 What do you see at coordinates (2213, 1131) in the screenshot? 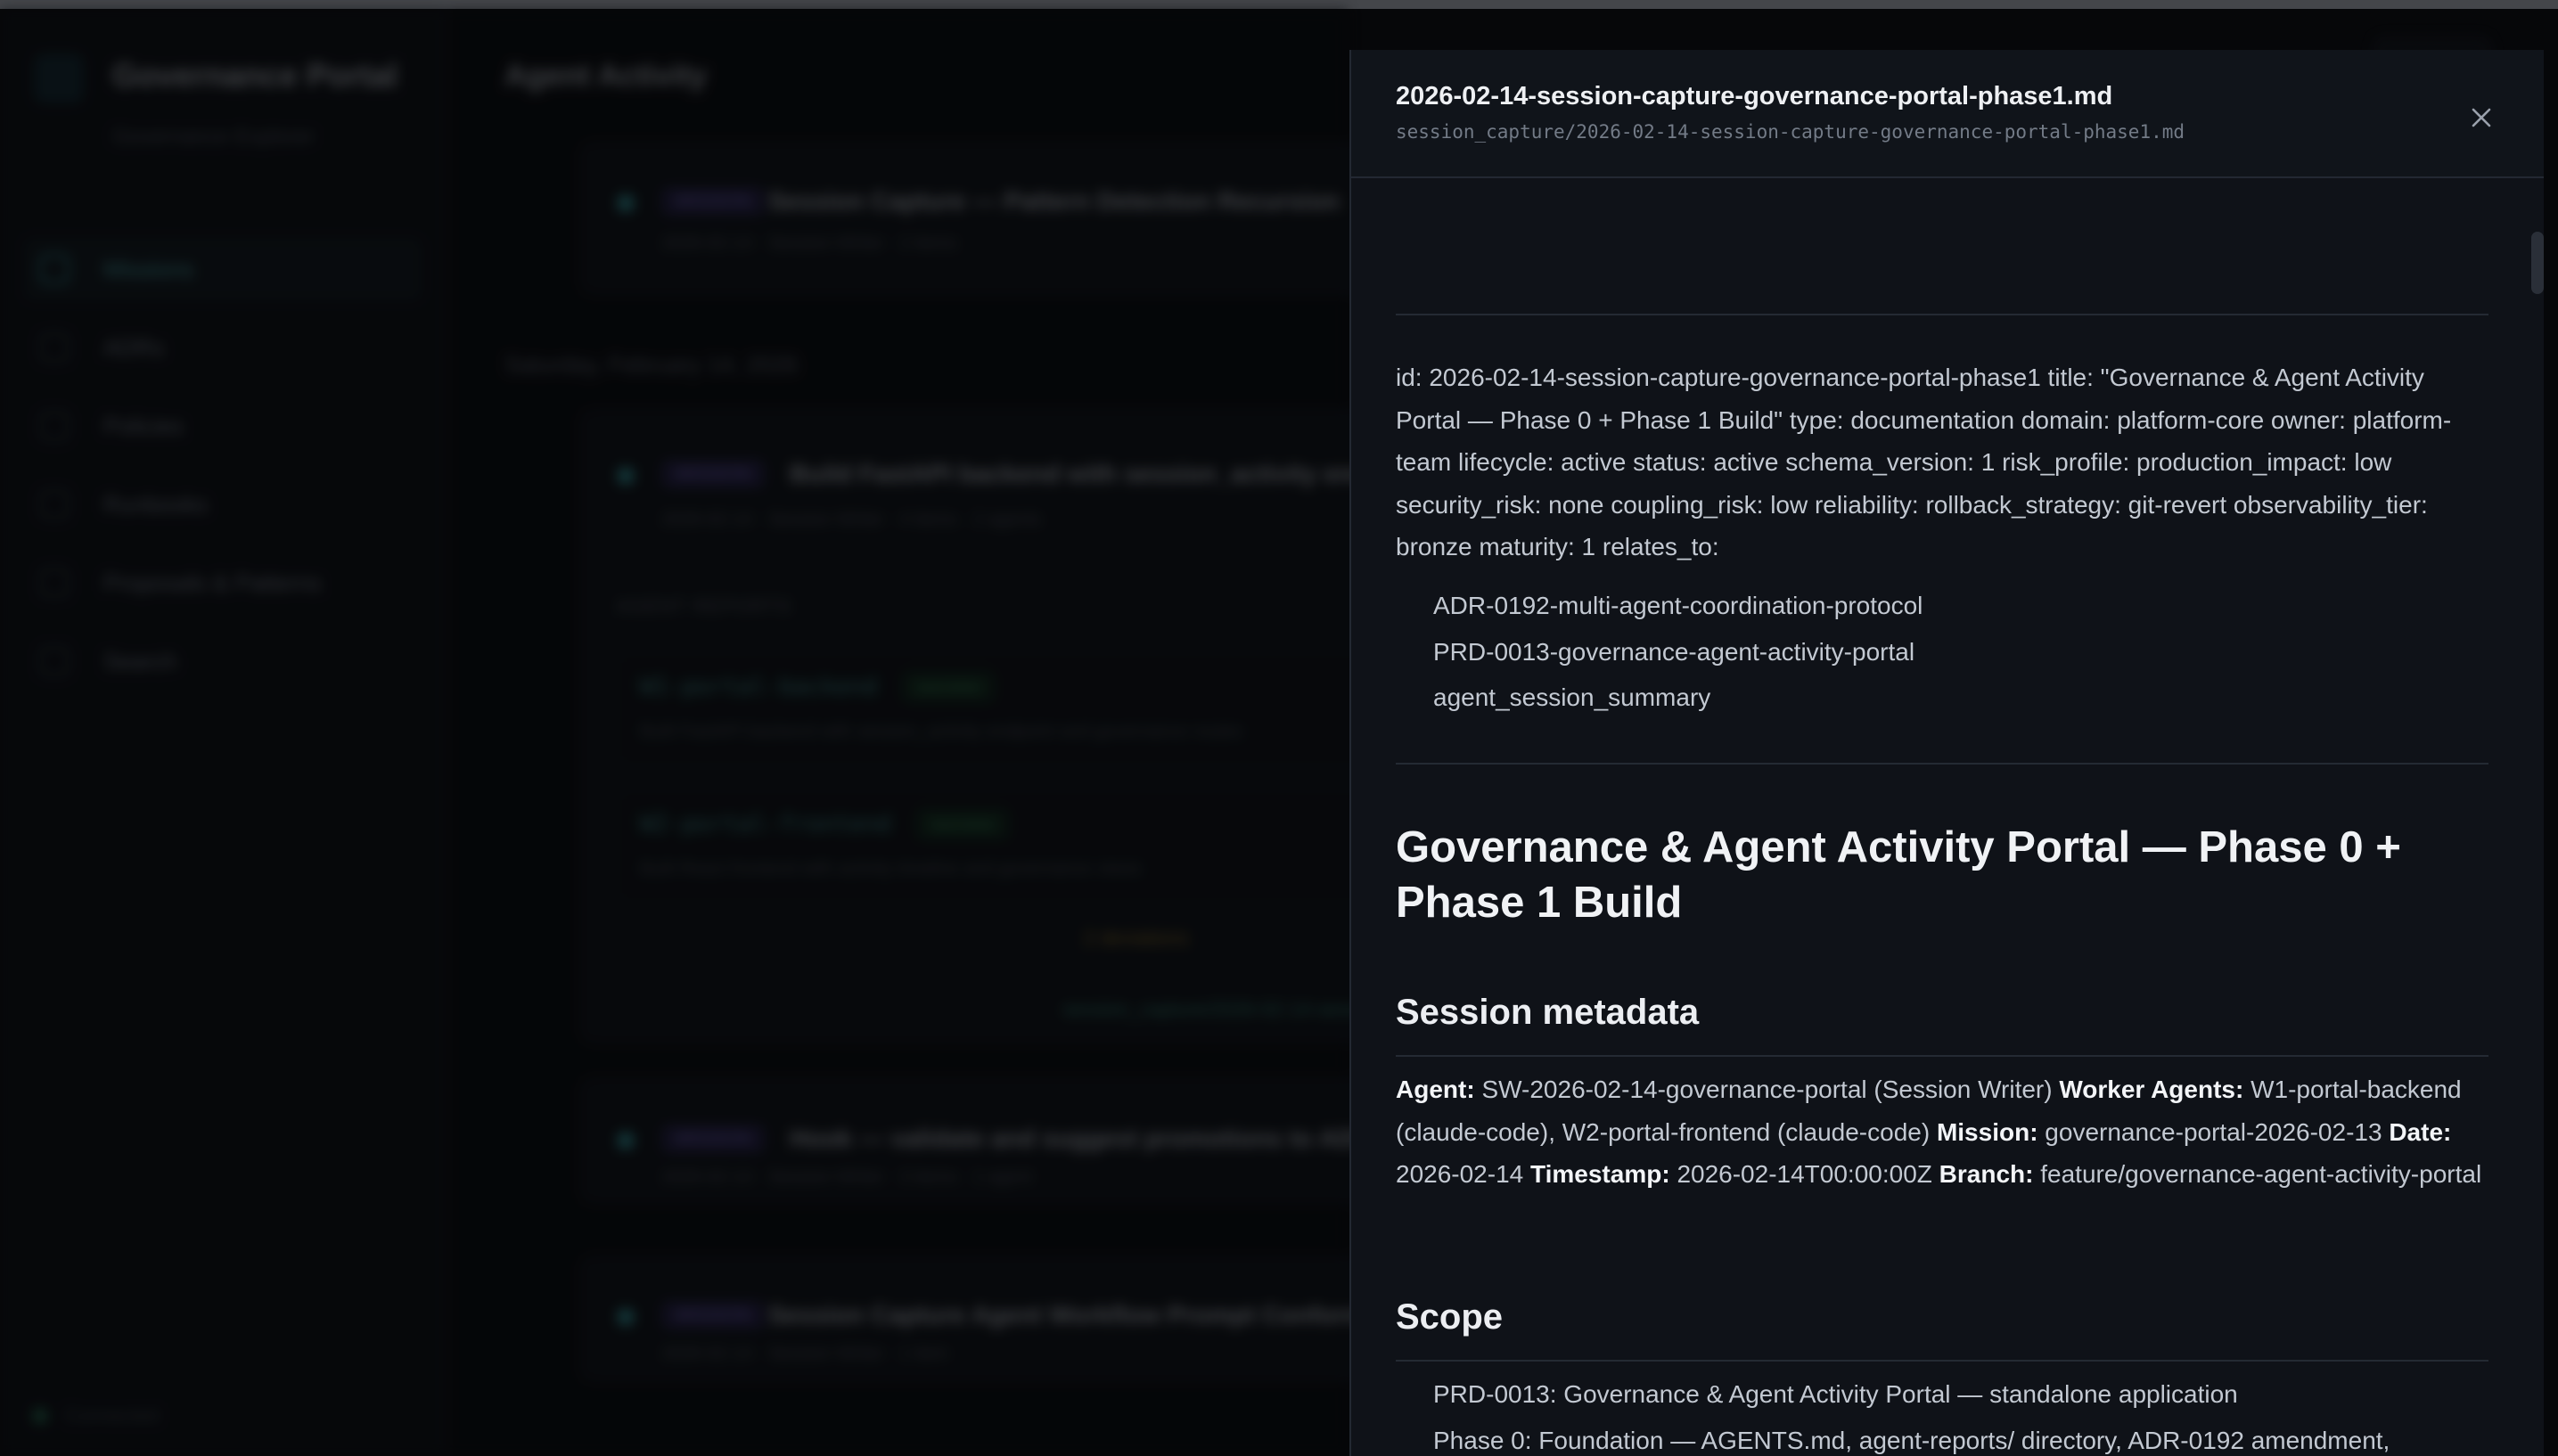
I see `mission-value: governance-portal-2026-02-13` at bounding box center [2213, 1131].